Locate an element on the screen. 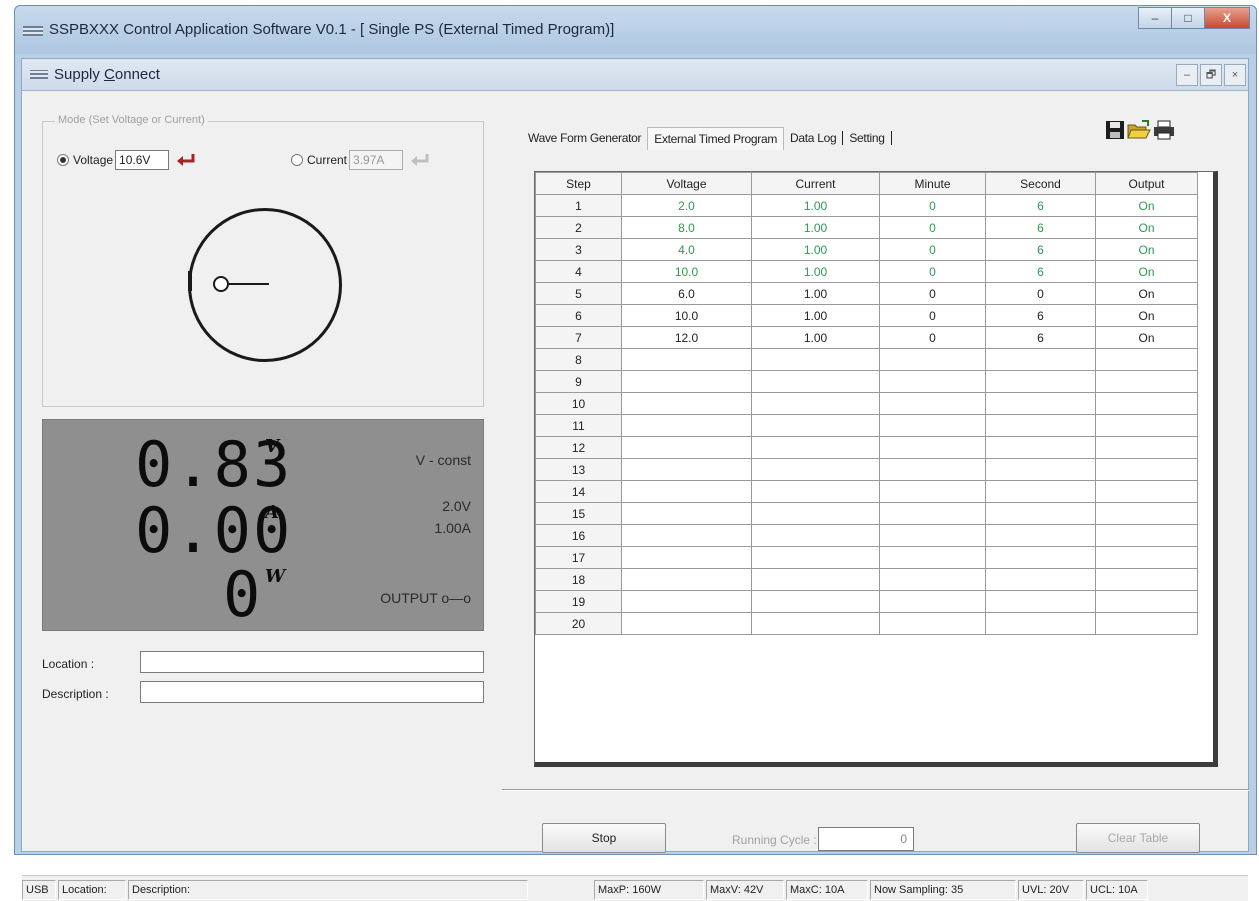  tab-data-log: Data Log is located at coordinates (814, 138).